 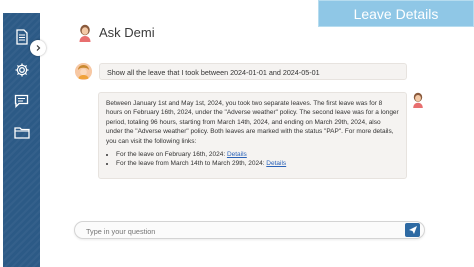 I want to click on send-icon, so click(x=412, y=230).